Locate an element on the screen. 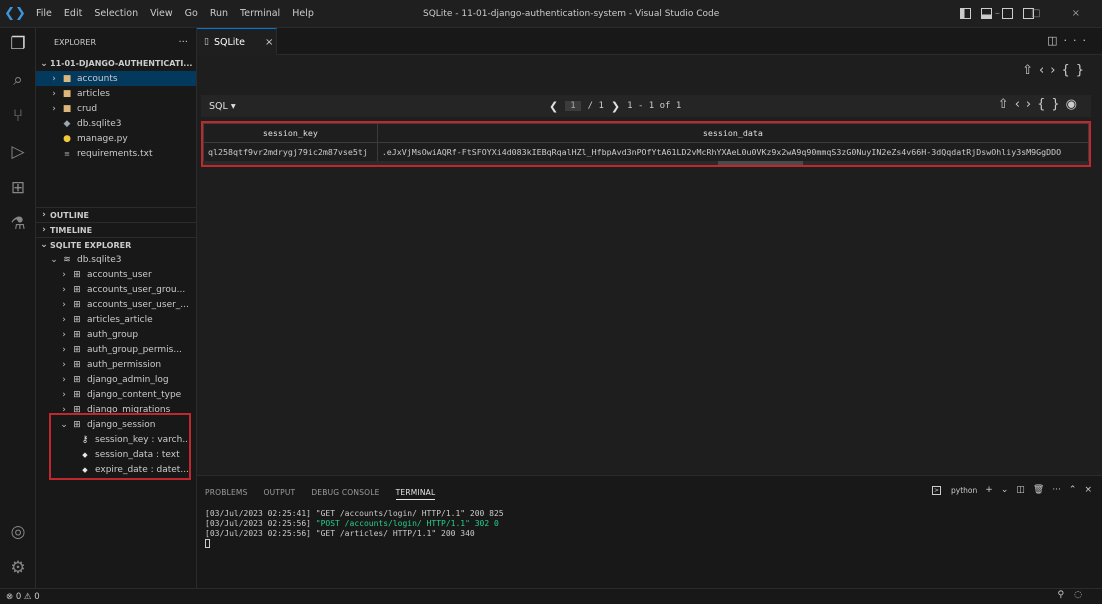 This screenshot has height=604, width=1102. column-header: session_data is located at coordinates (732, 133).